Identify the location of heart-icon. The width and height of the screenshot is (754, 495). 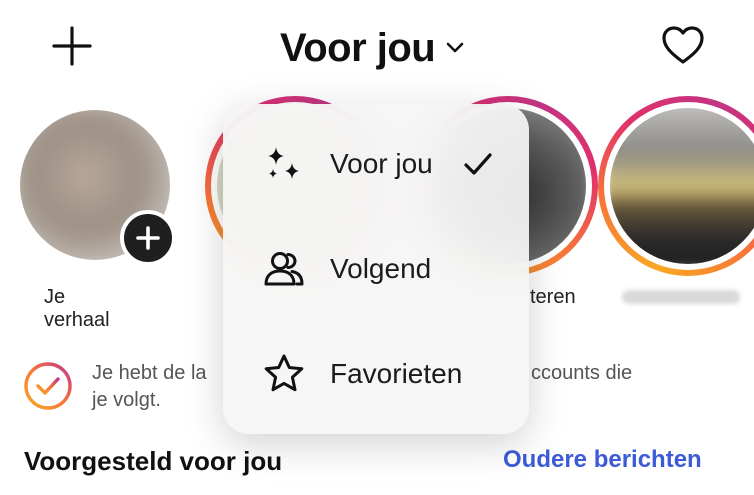
(683, 45).